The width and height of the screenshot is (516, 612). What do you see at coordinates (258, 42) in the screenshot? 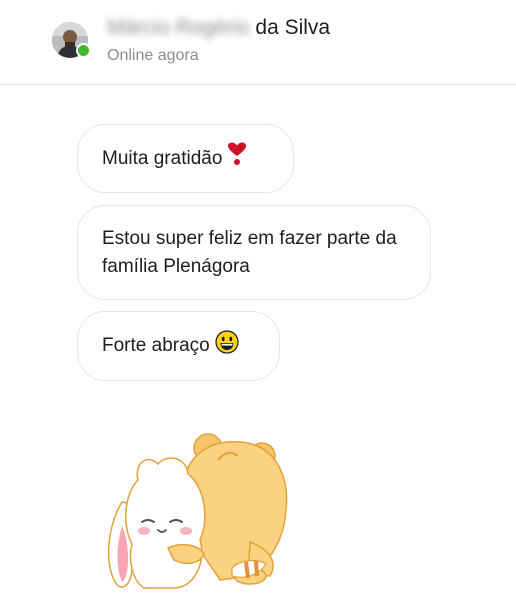
I see `chat-header: Márcio Rogério da Silva Online agora` at bounding box center [258, 42].